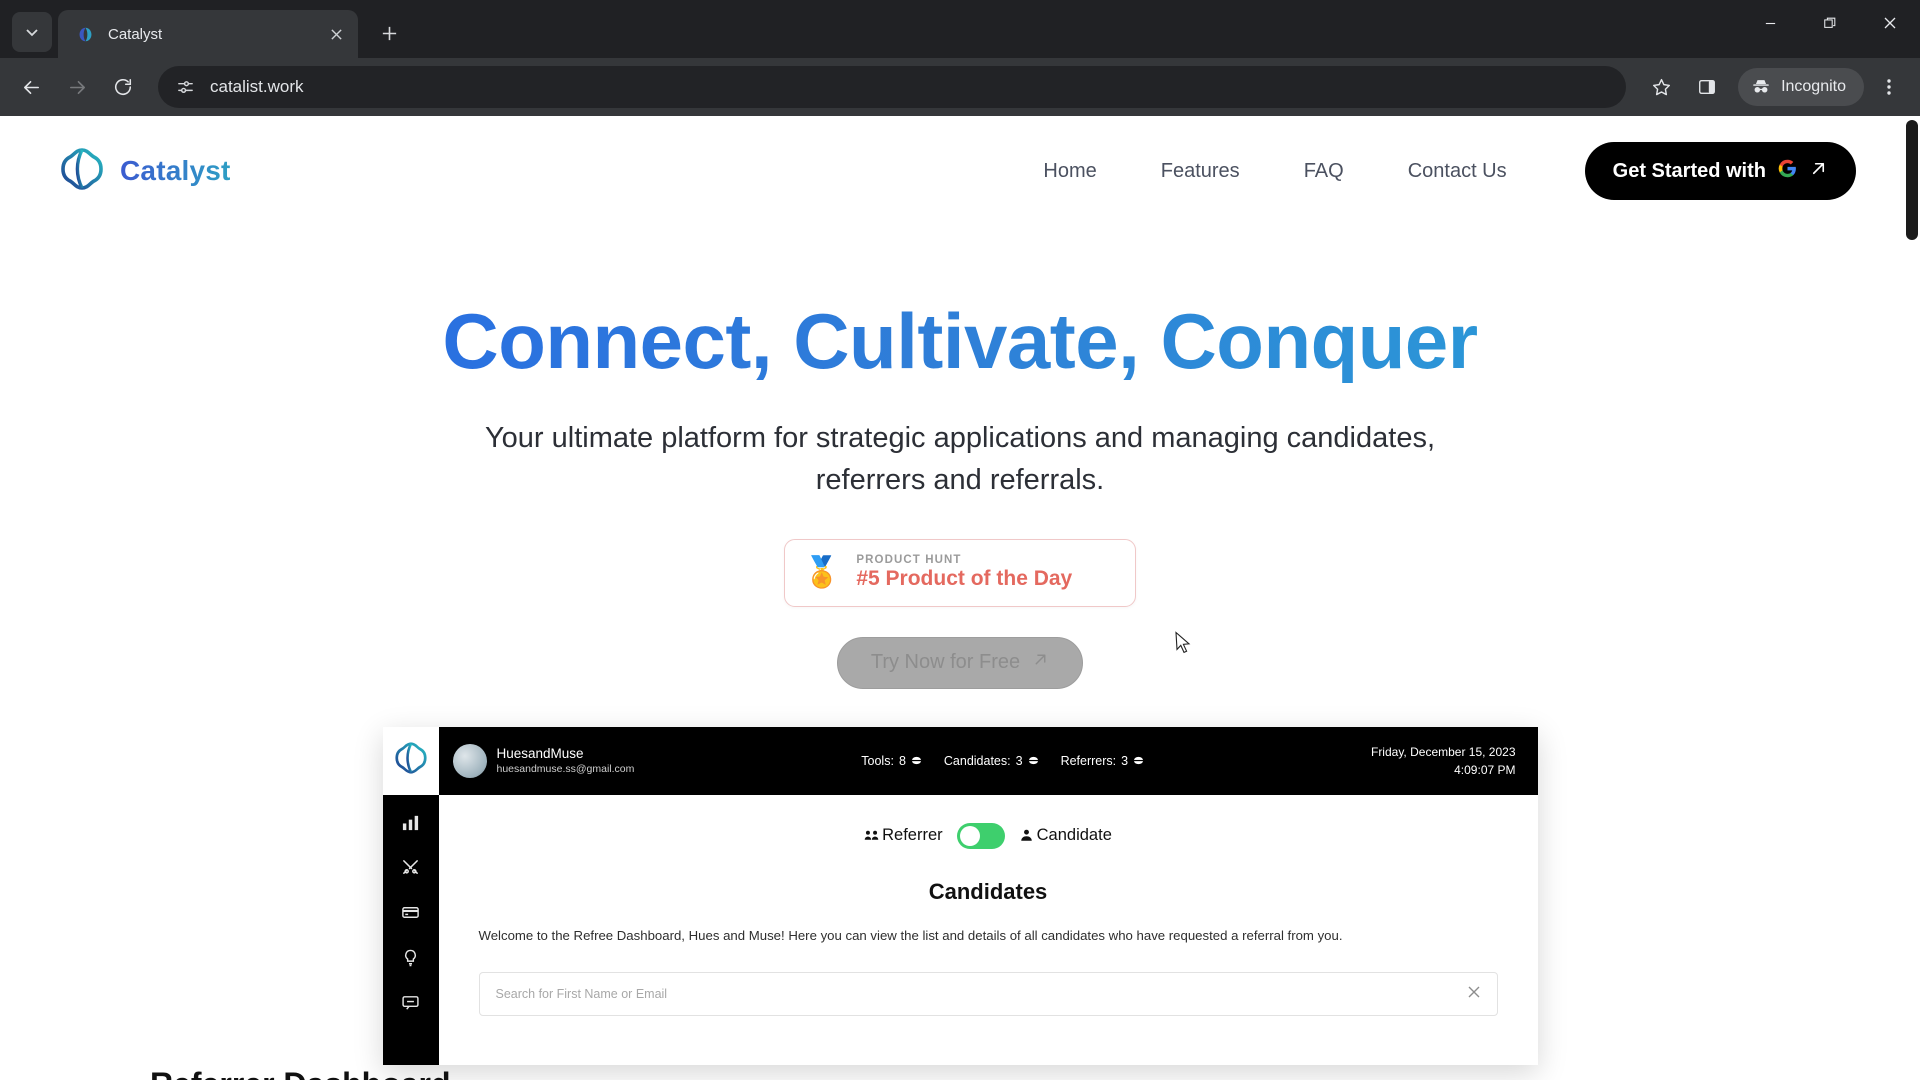  I want to click on nav-item-contact-us: Contact Us, so click(1457, 171).